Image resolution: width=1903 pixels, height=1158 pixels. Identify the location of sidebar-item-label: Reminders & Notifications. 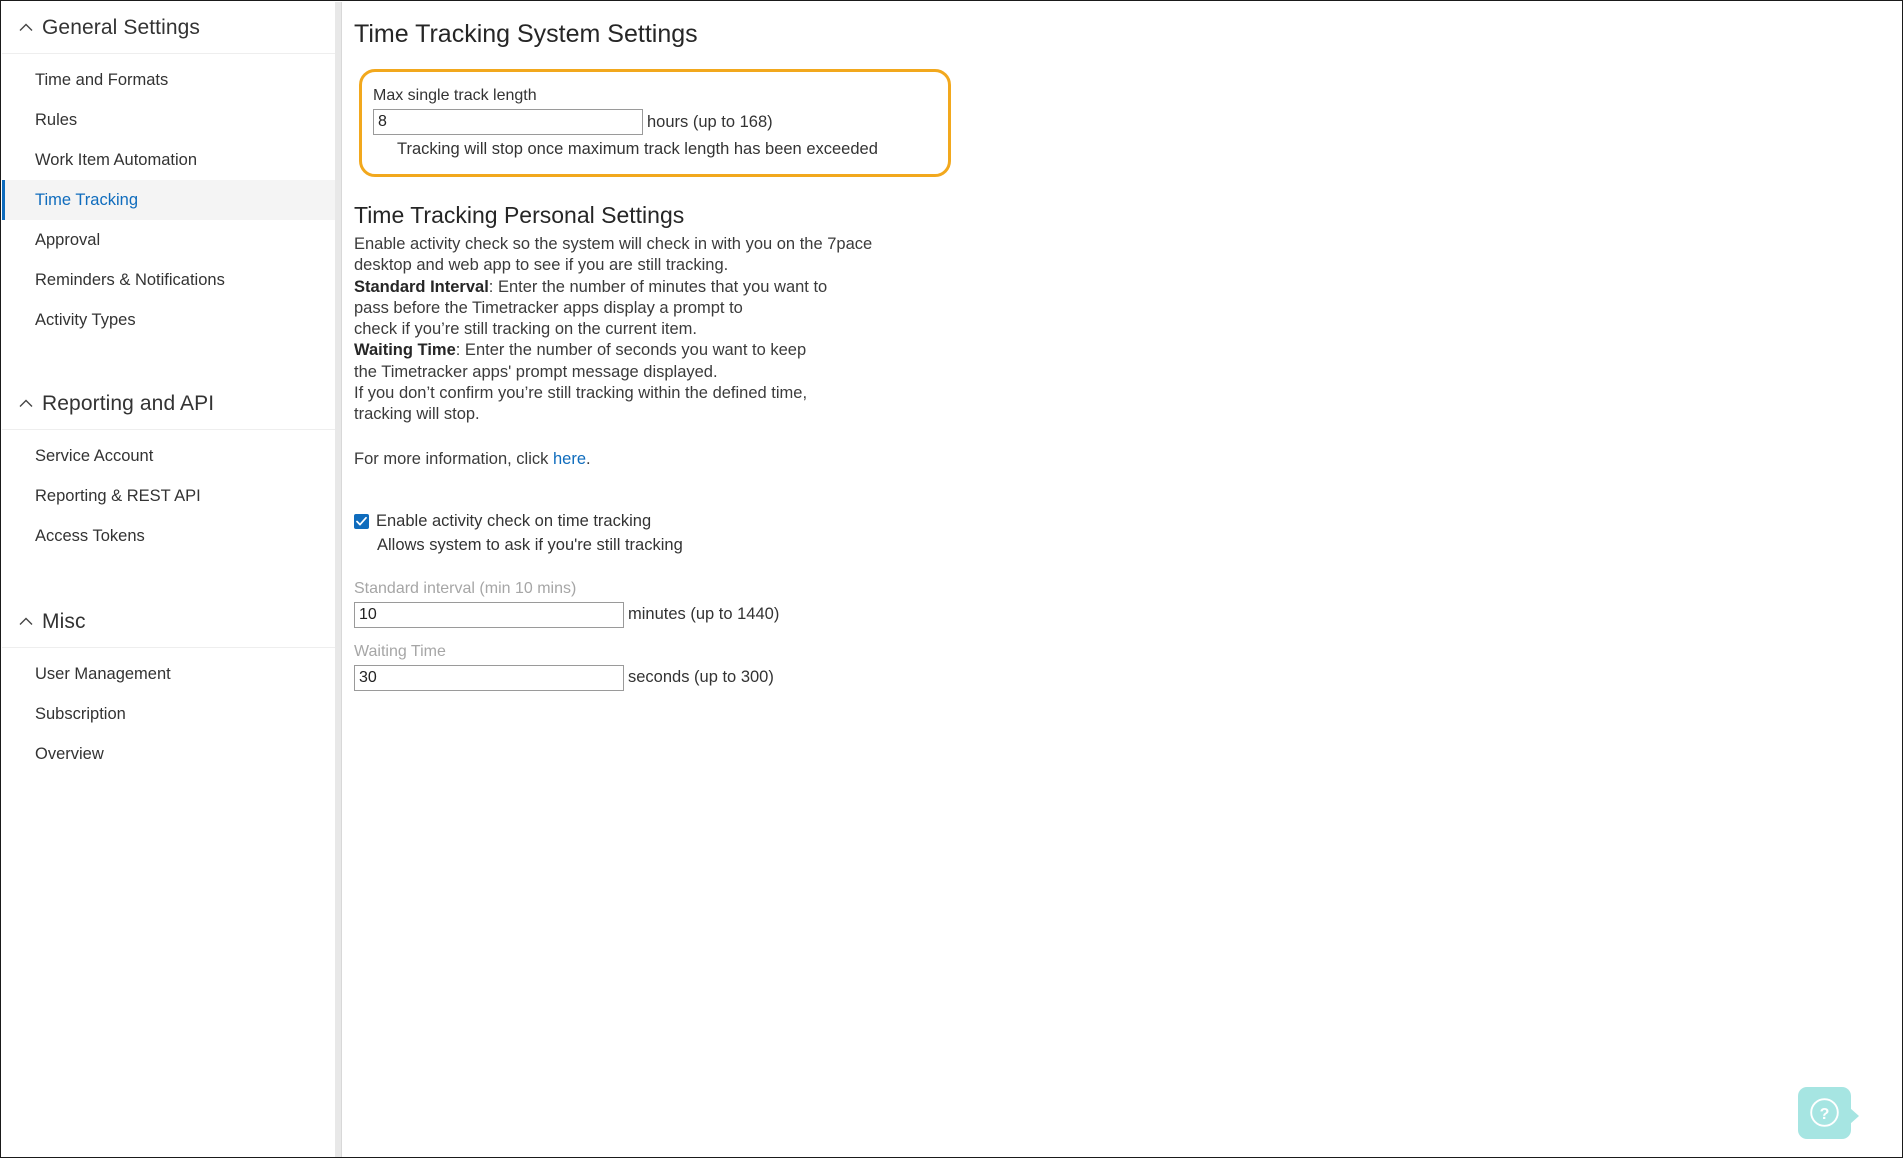
(130, 279).